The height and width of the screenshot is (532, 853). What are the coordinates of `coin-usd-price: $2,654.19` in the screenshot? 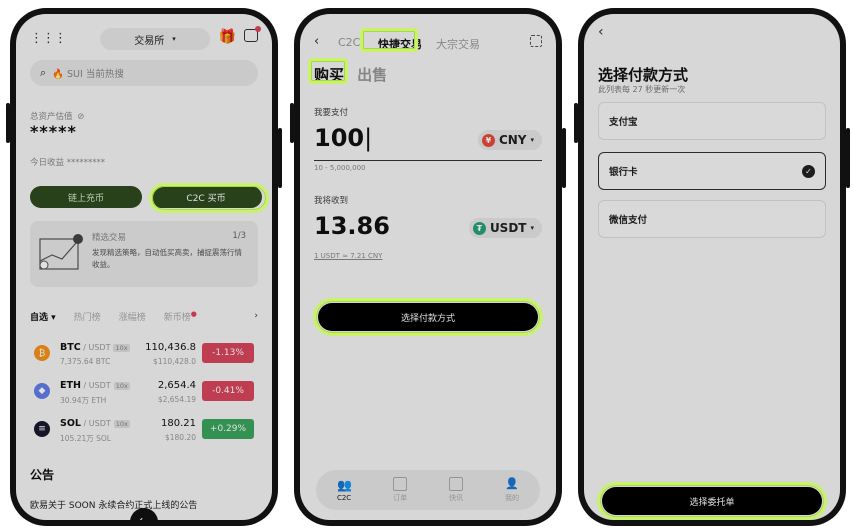 It's located at (176, 399).